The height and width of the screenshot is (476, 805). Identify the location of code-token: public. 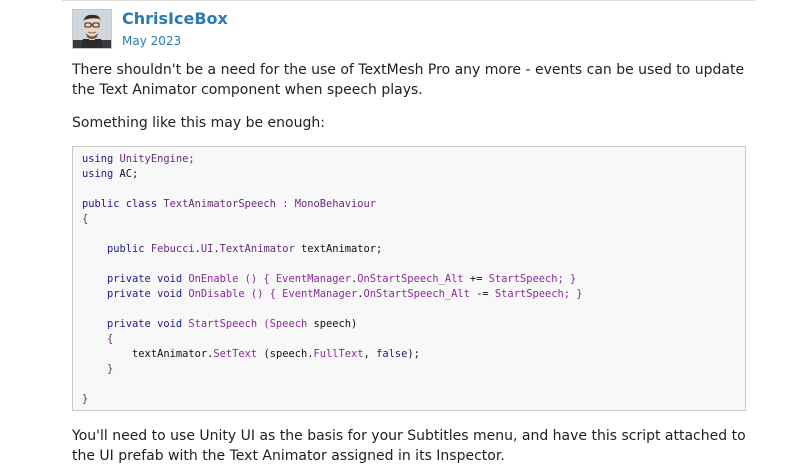
(113, 249).